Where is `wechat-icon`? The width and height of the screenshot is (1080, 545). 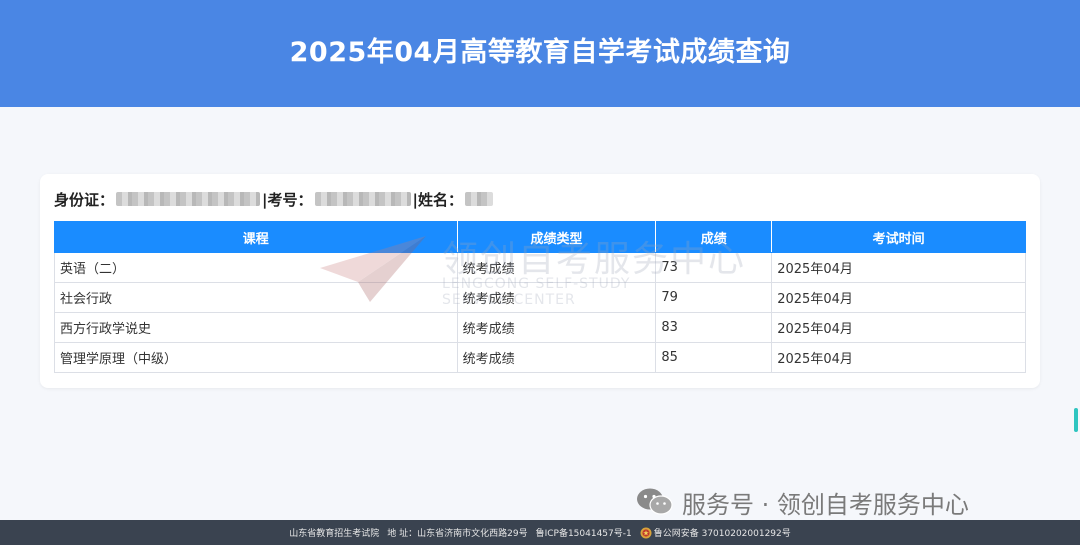 wechat-icon is located at coordinates (655, 501).